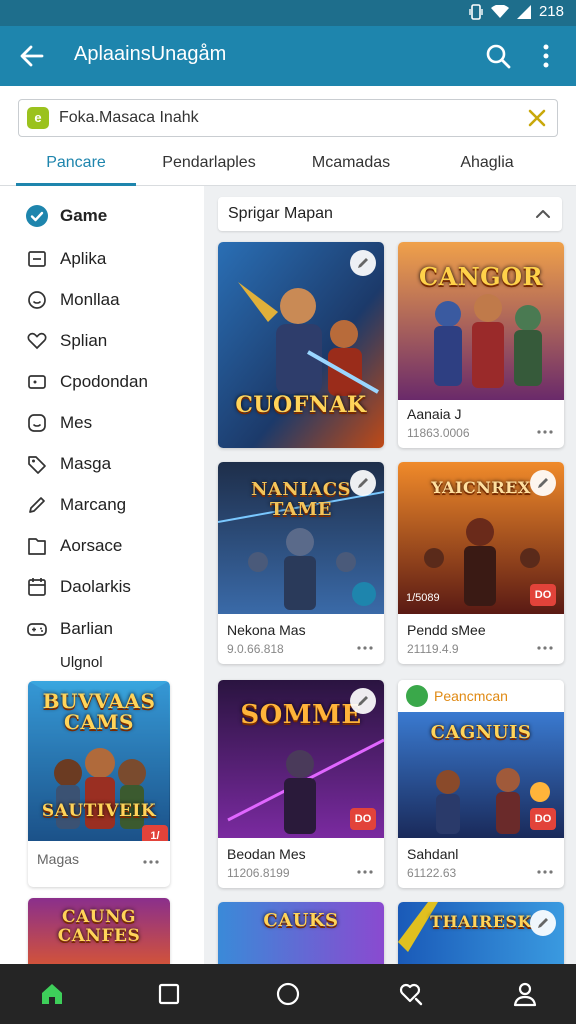 The height and width of the screenshot is (1024, 576). What do you see at coordinates (301, 538) in the screenshot?
I see `game-art: NANIACS TAME` at bounding box center [301, 538].